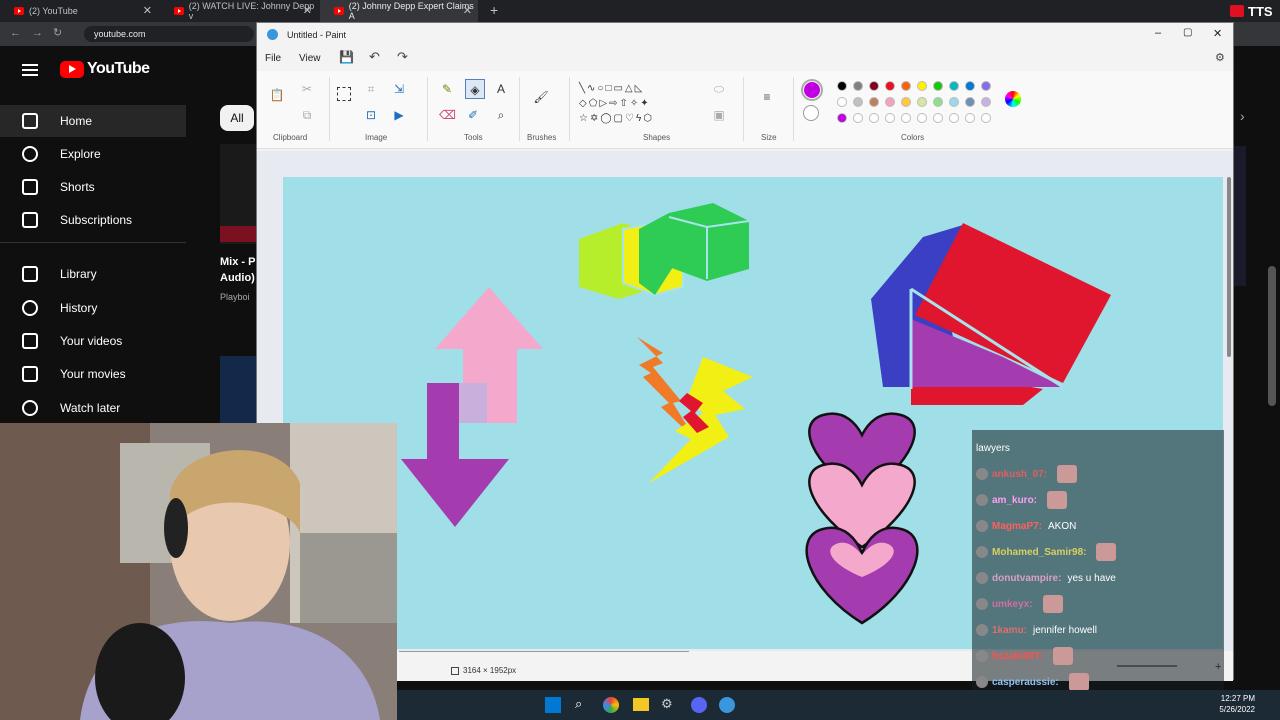 The image size is (1280, 720). What do you see at coordinates (1019, 474) in the screenshot?
I see `chat-username: ankush_07:` at bounding box center [1019, 474].